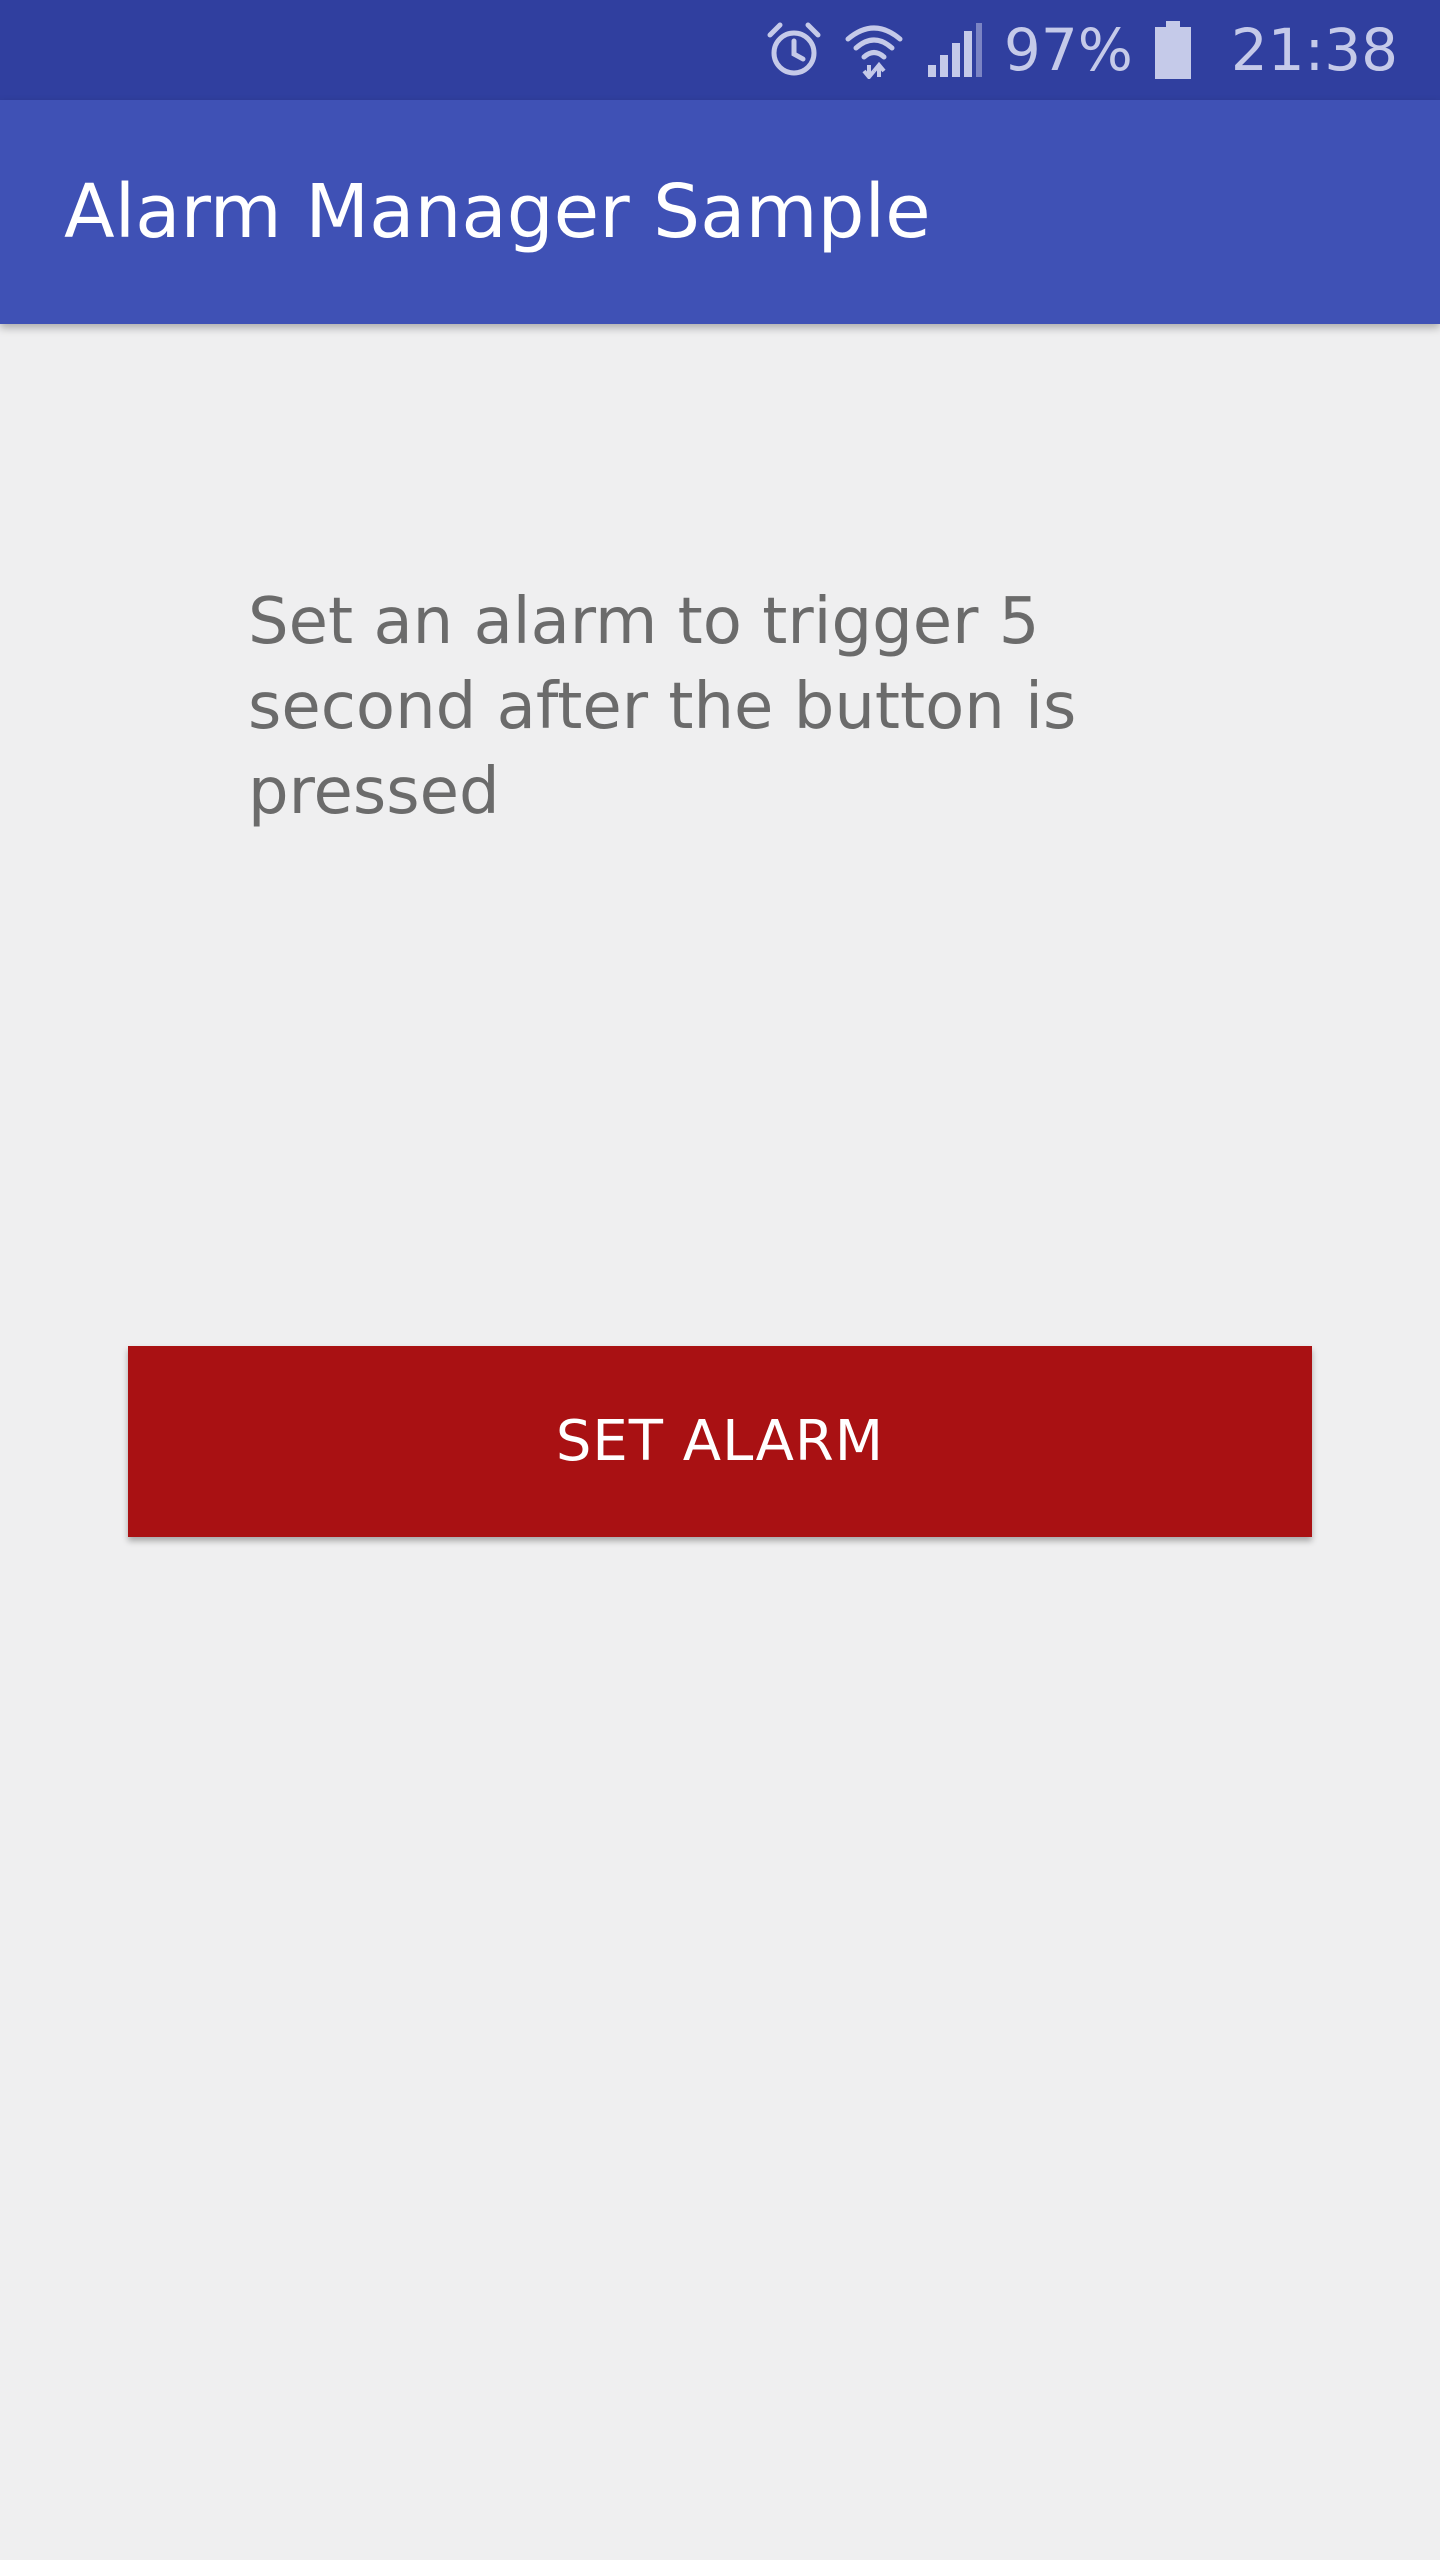 This screenshot has height=2560, width=1440. Describe the element at coordinates (1068, 50) in the screenshot. I see `battery-percentage: 97%` at that location.